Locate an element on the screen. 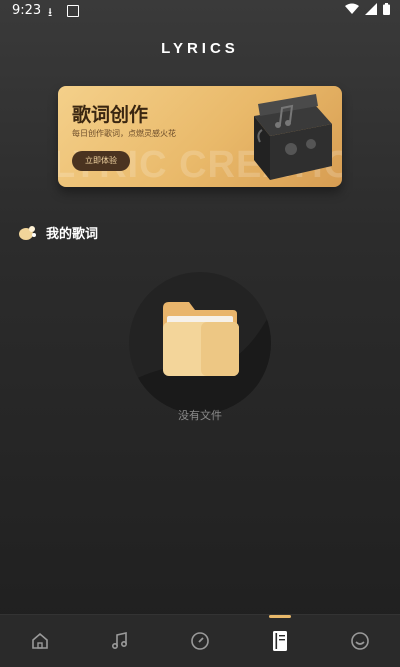  image-notification-icon is located at coordinates (73, 11).